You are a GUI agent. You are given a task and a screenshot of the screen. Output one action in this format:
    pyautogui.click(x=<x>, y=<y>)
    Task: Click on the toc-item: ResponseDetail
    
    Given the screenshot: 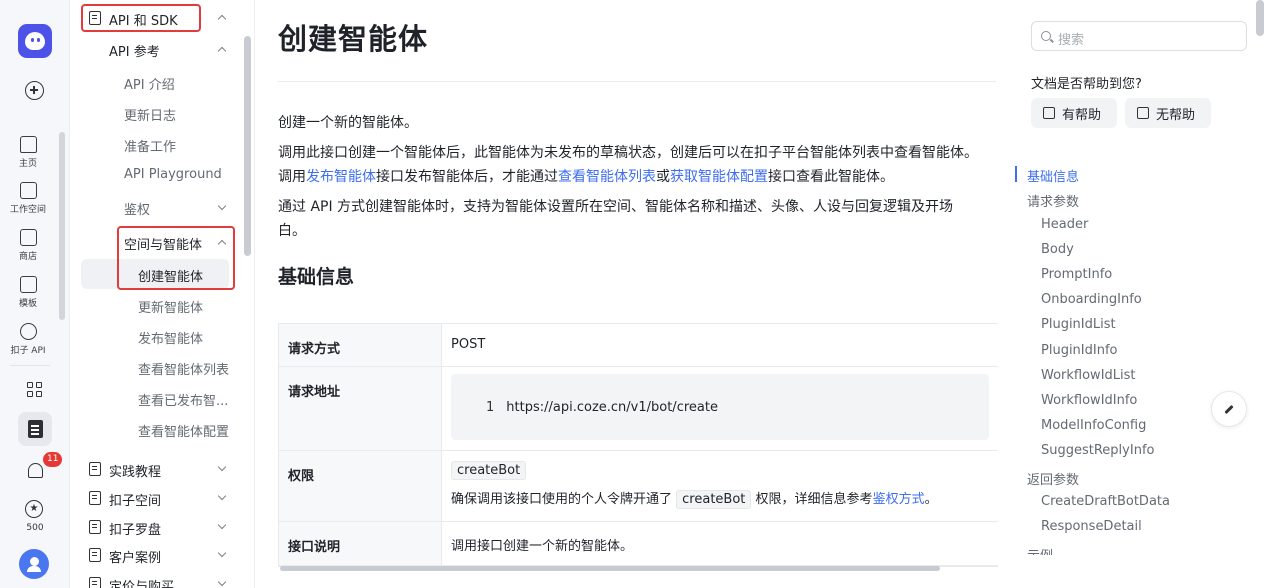 What is the action you would take?
    pyautogui.click(x=1091, y=526)
    